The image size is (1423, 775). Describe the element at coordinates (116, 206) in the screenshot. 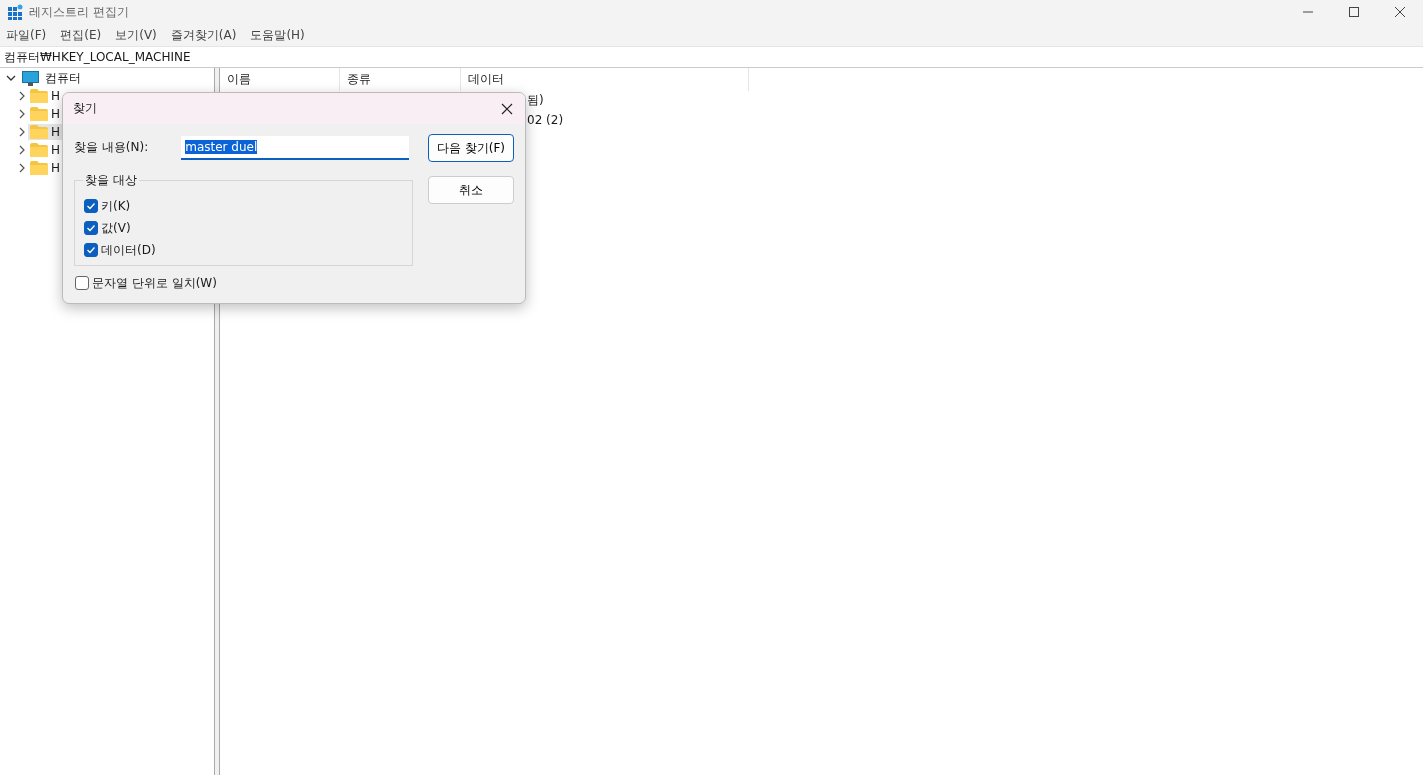

I see `checkbox-label: 키(K)` at that location.